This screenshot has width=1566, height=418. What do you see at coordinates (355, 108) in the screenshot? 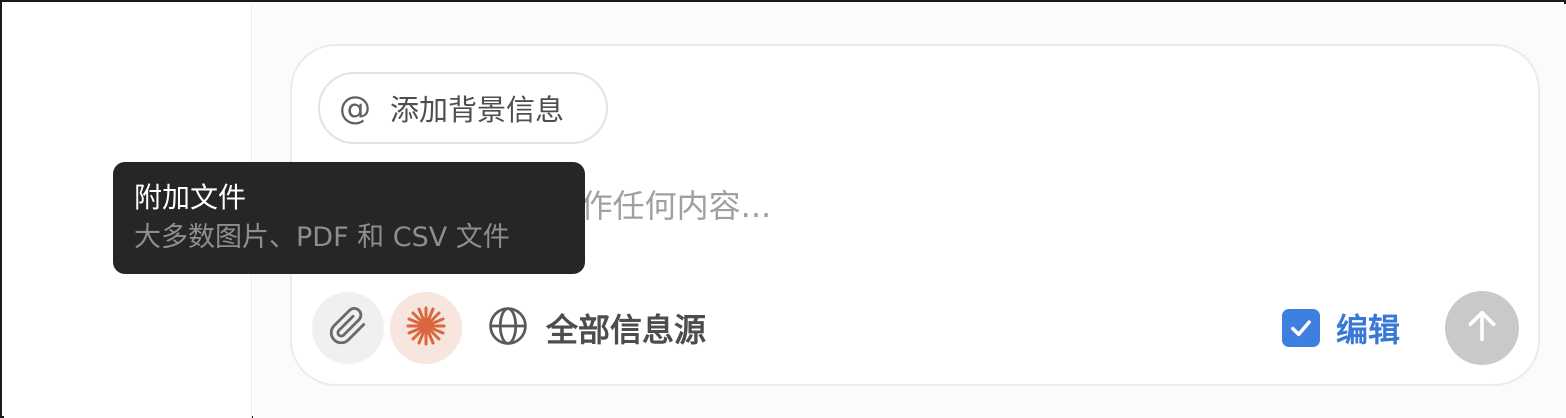
I see `at-icon: @` at bounding box center [355, 108].